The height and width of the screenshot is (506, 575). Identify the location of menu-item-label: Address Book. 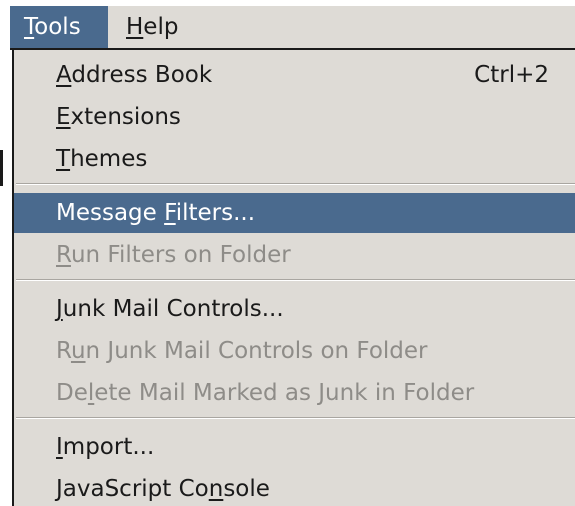
(134, 75).